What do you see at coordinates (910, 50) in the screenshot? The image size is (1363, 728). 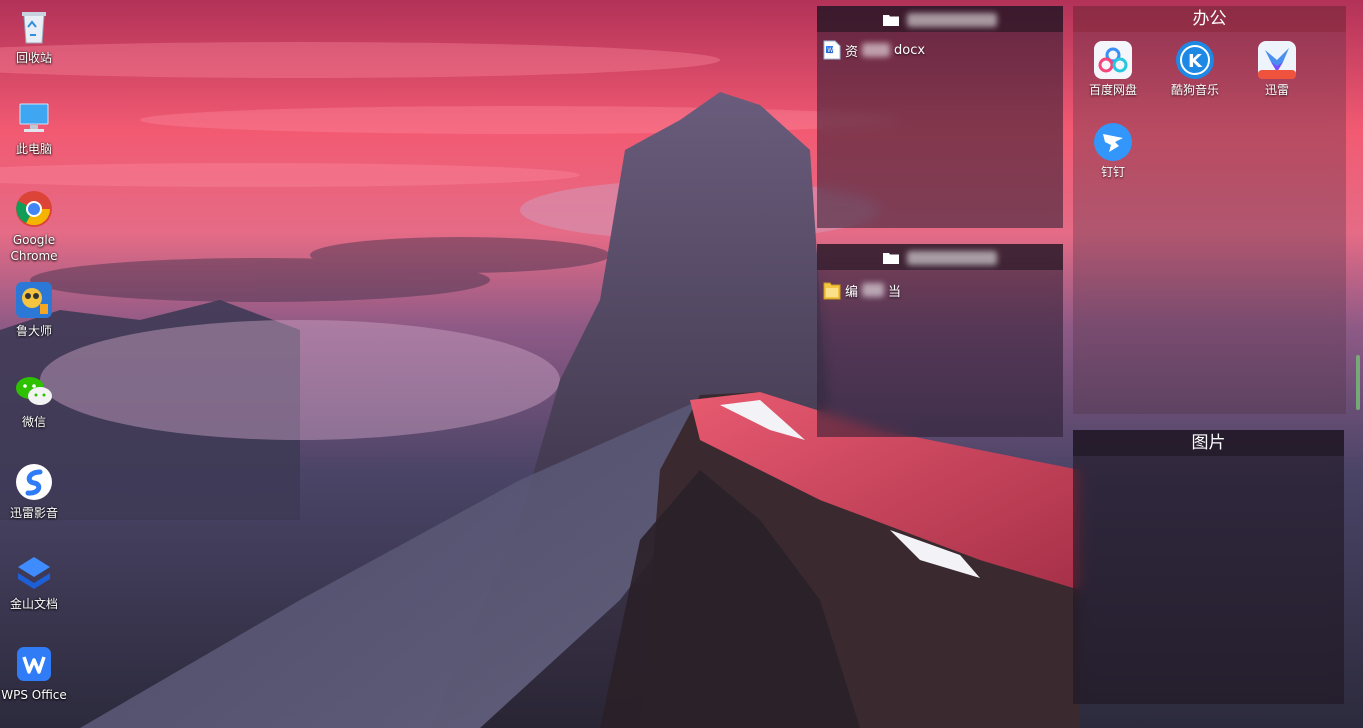 I see `file-name-suffix: docx` at bounding box center [910, 50].